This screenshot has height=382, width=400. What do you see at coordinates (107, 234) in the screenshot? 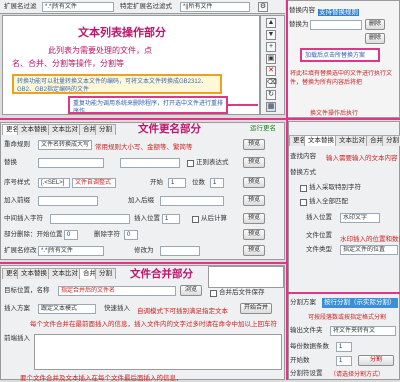
I see `cut-len-label: 删除字符` at bounding box center [107, 234].